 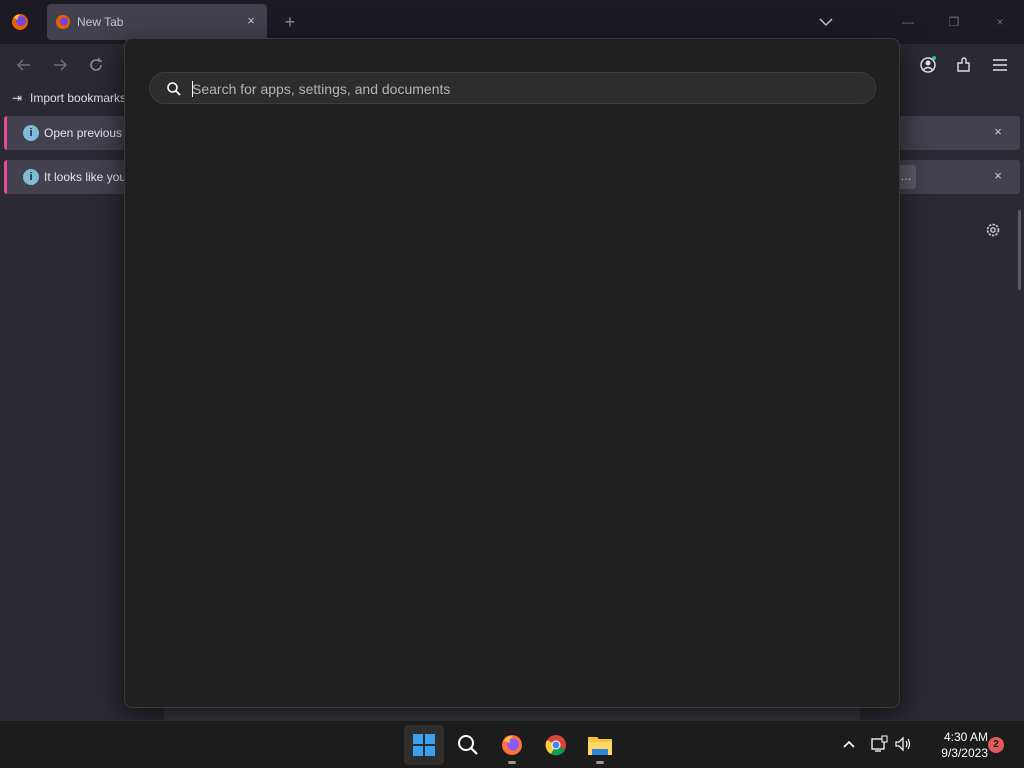 I want to click on clock-date: 9/3/2023, so click(x=964, y=753).